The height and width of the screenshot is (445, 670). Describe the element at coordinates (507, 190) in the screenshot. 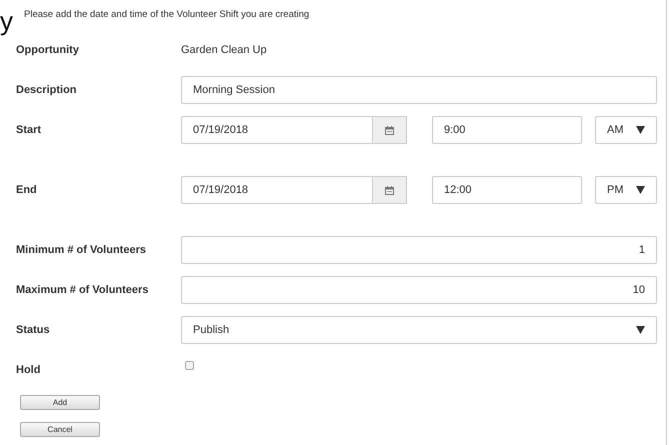

I see `time-field: 12:00` at that location.